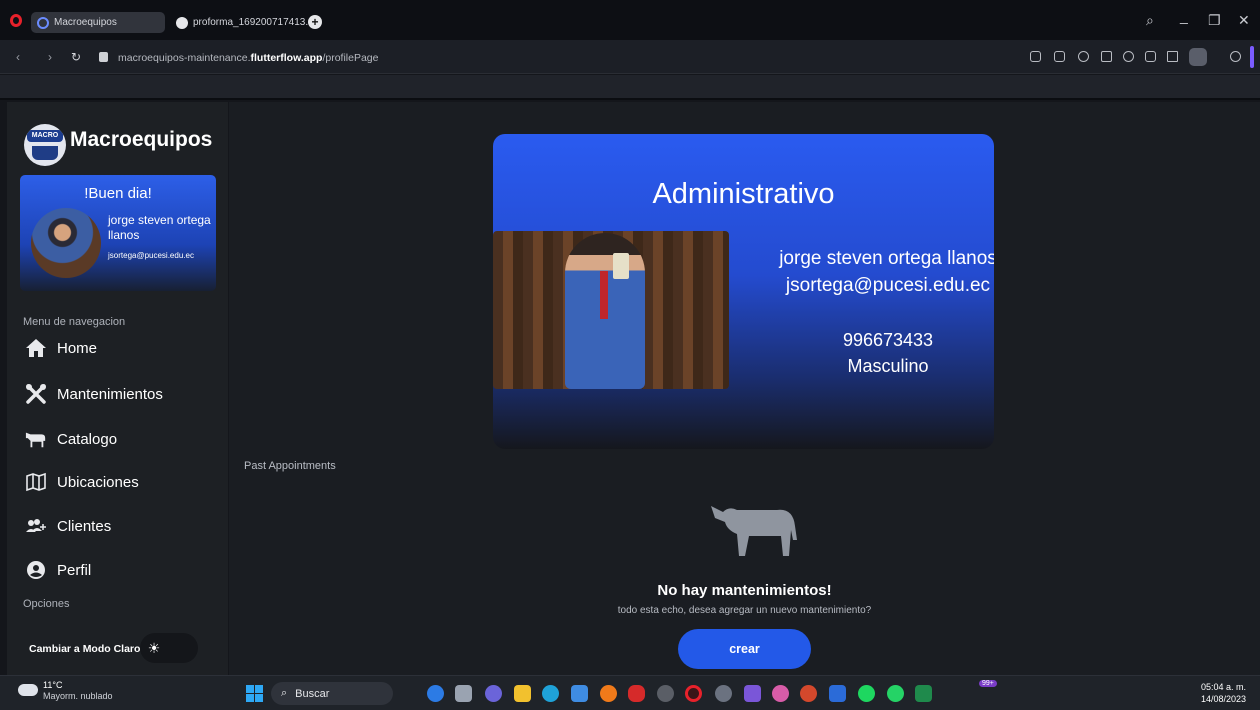 Image resolution: width=1260 pixels, height=710 pixels. I want to click on shield-icon, so click(1083, 56).